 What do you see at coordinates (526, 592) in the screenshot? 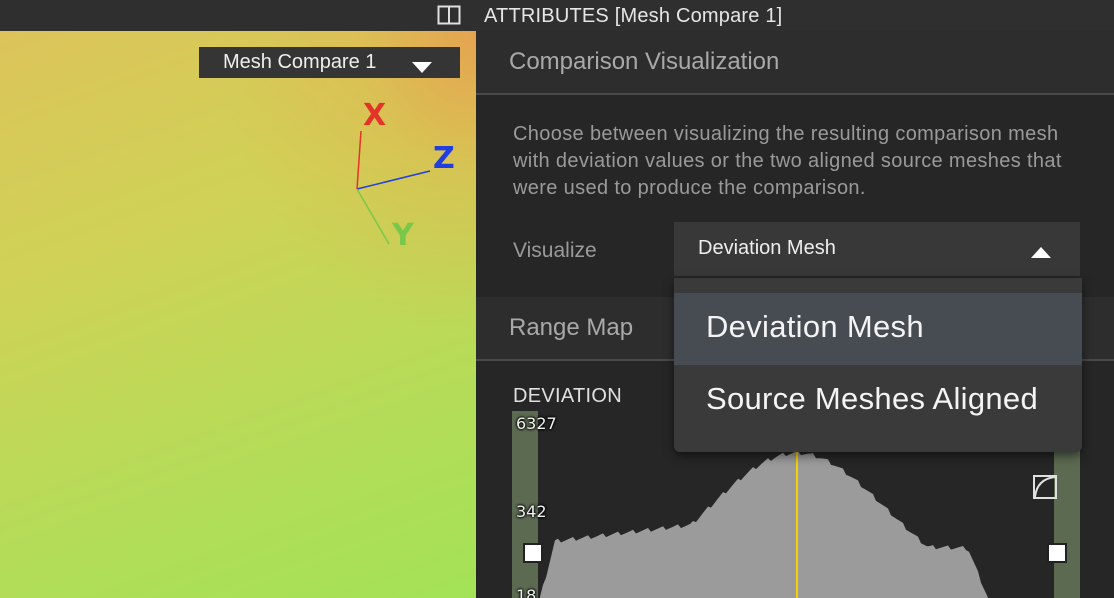
I see `tick-label: 18` at bounding box center [526, 592].